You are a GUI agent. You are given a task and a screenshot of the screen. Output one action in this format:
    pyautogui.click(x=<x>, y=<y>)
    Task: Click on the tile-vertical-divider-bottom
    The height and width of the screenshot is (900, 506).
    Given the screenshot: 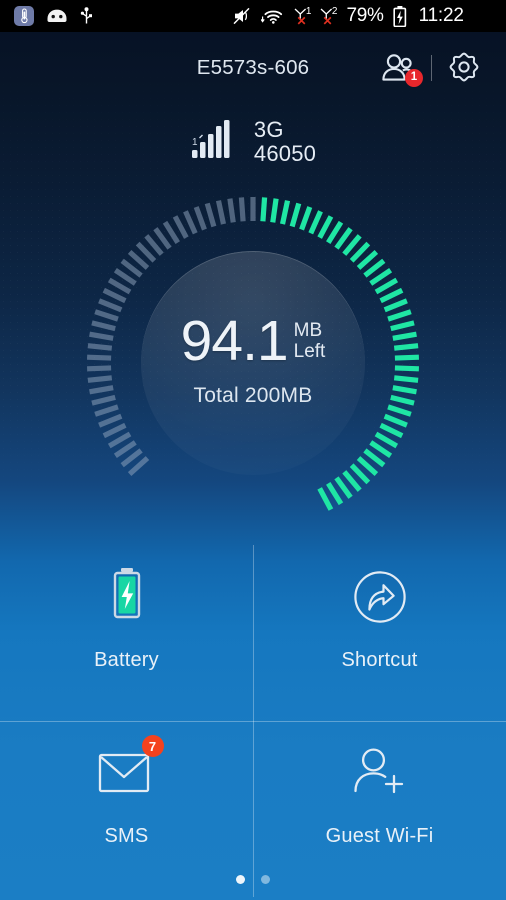 What is the action you would take?
    pyautogui.click(x=253, y=809)
    